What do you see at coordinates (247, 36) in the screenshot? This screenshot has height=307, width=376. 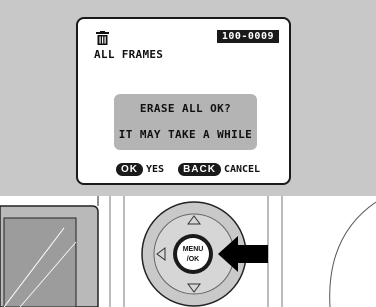 I see `frame-counter: 100-0009` at bounding box center [247, 36].